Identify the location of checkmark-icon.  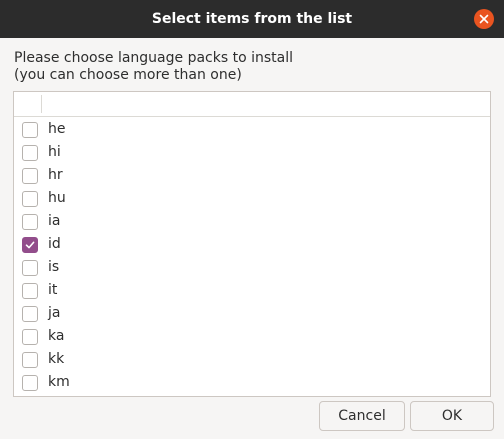
(30, 245).